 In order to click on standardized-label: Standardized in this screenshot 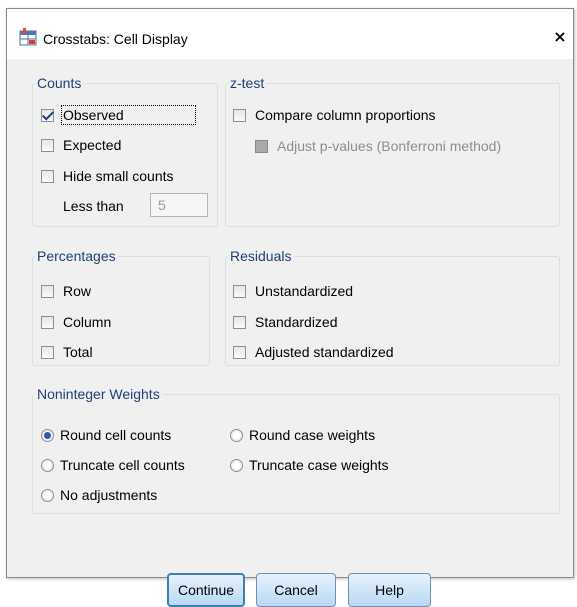, I will do `click(296, 322)`.